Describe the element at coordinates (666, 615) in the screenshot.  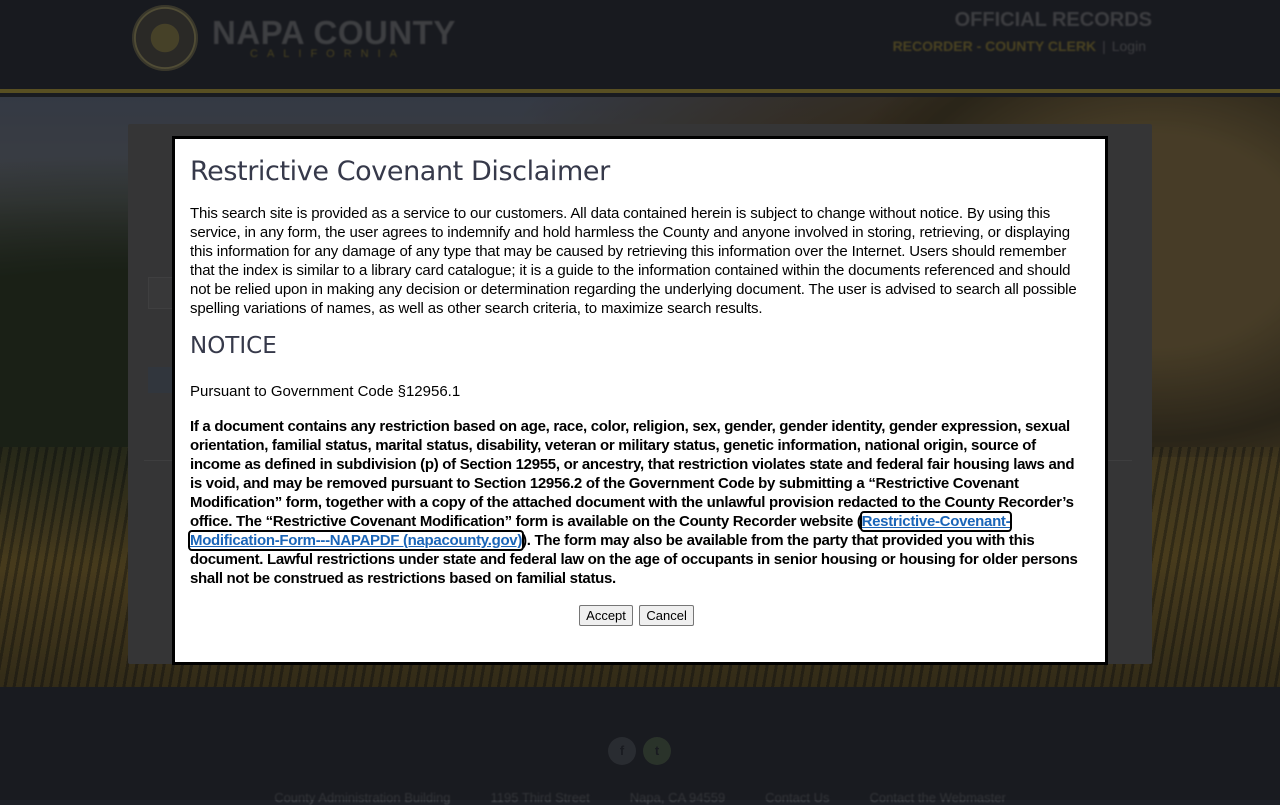
I see `cancel-button: Cancel` at that location.